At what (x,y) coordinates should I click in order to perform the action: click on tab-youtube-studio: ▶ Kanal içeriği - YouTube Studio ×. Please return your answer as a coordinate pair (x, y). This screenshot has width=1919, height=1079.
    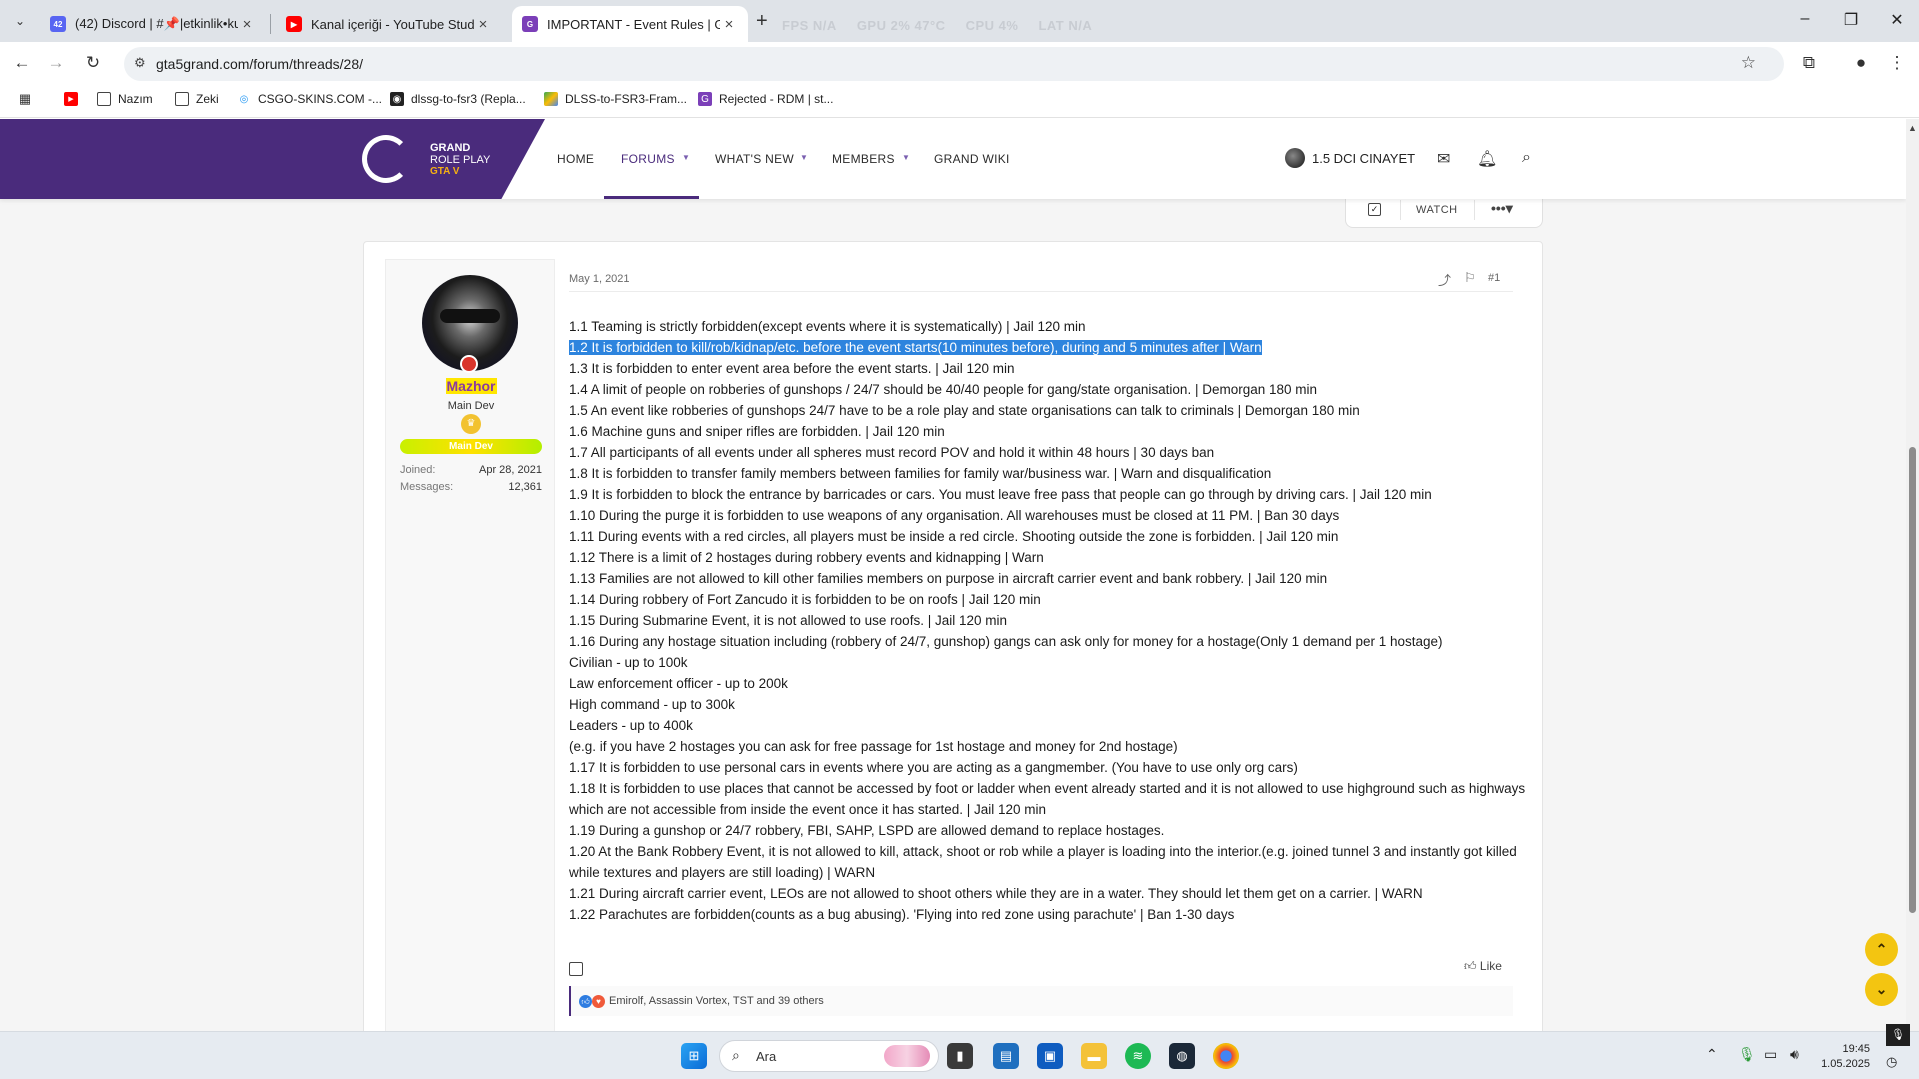
    Looking at the image, I should click on (389, 24).